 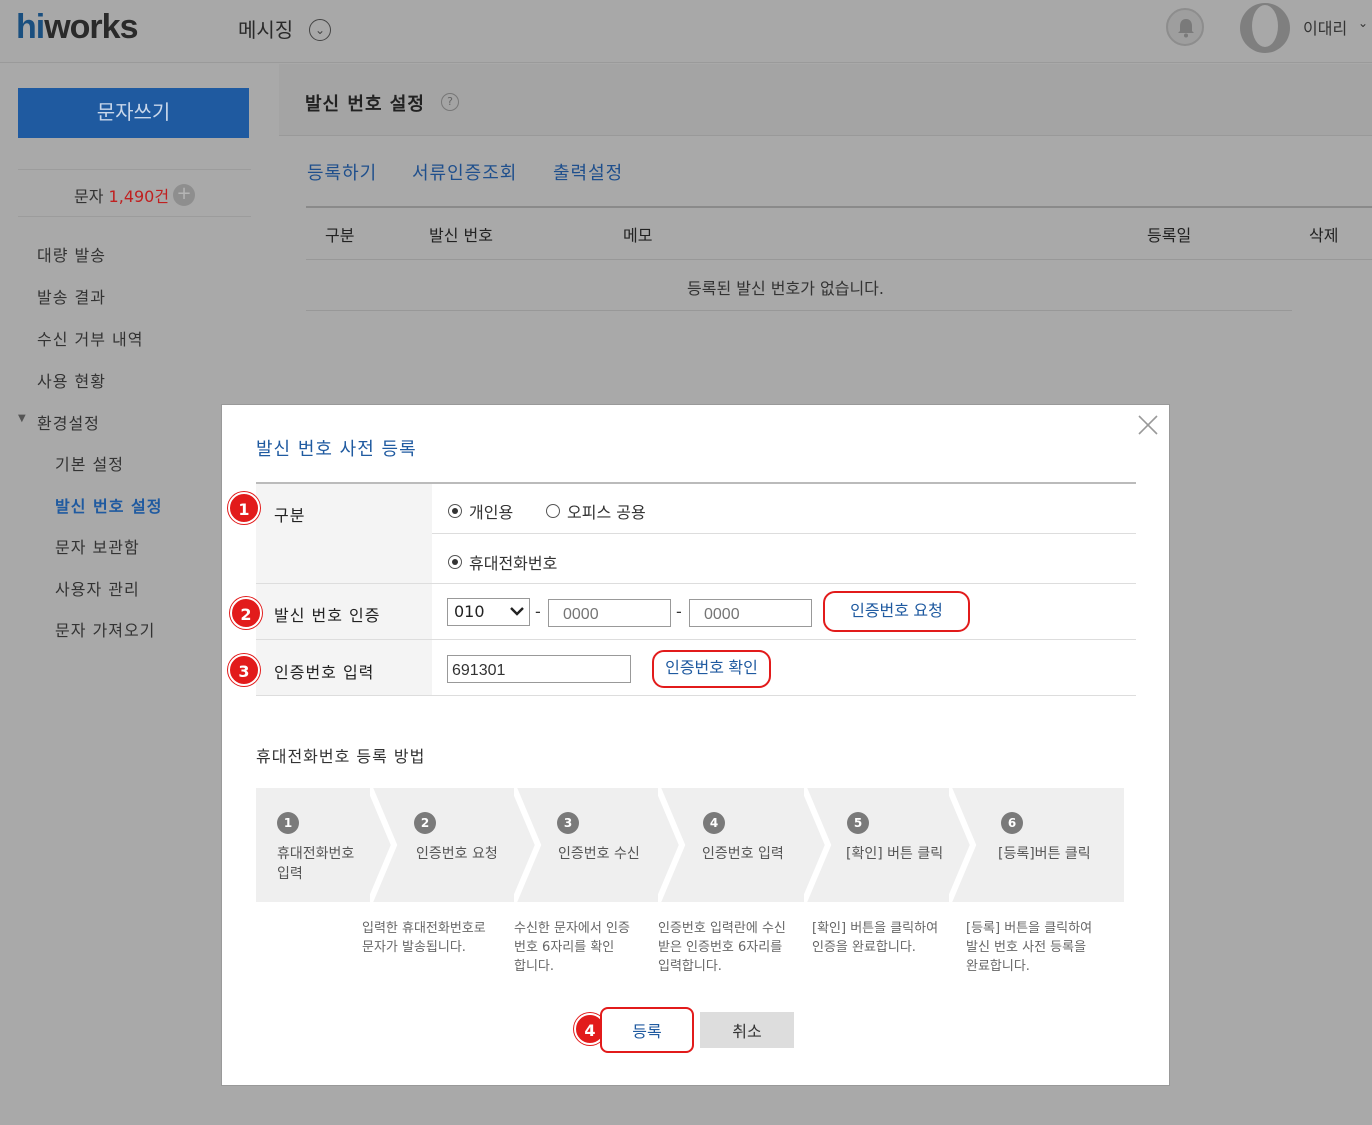 I want to click on step-number: 5, so click(x=858, y=823).